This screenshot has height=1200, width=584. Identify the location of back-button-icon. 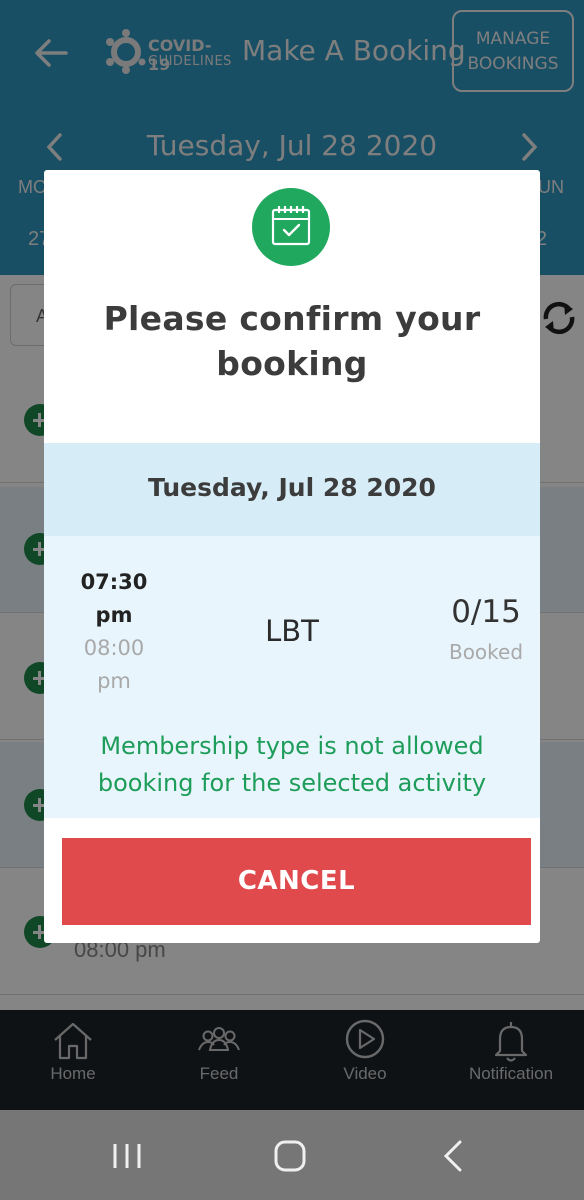
(454, 1156).